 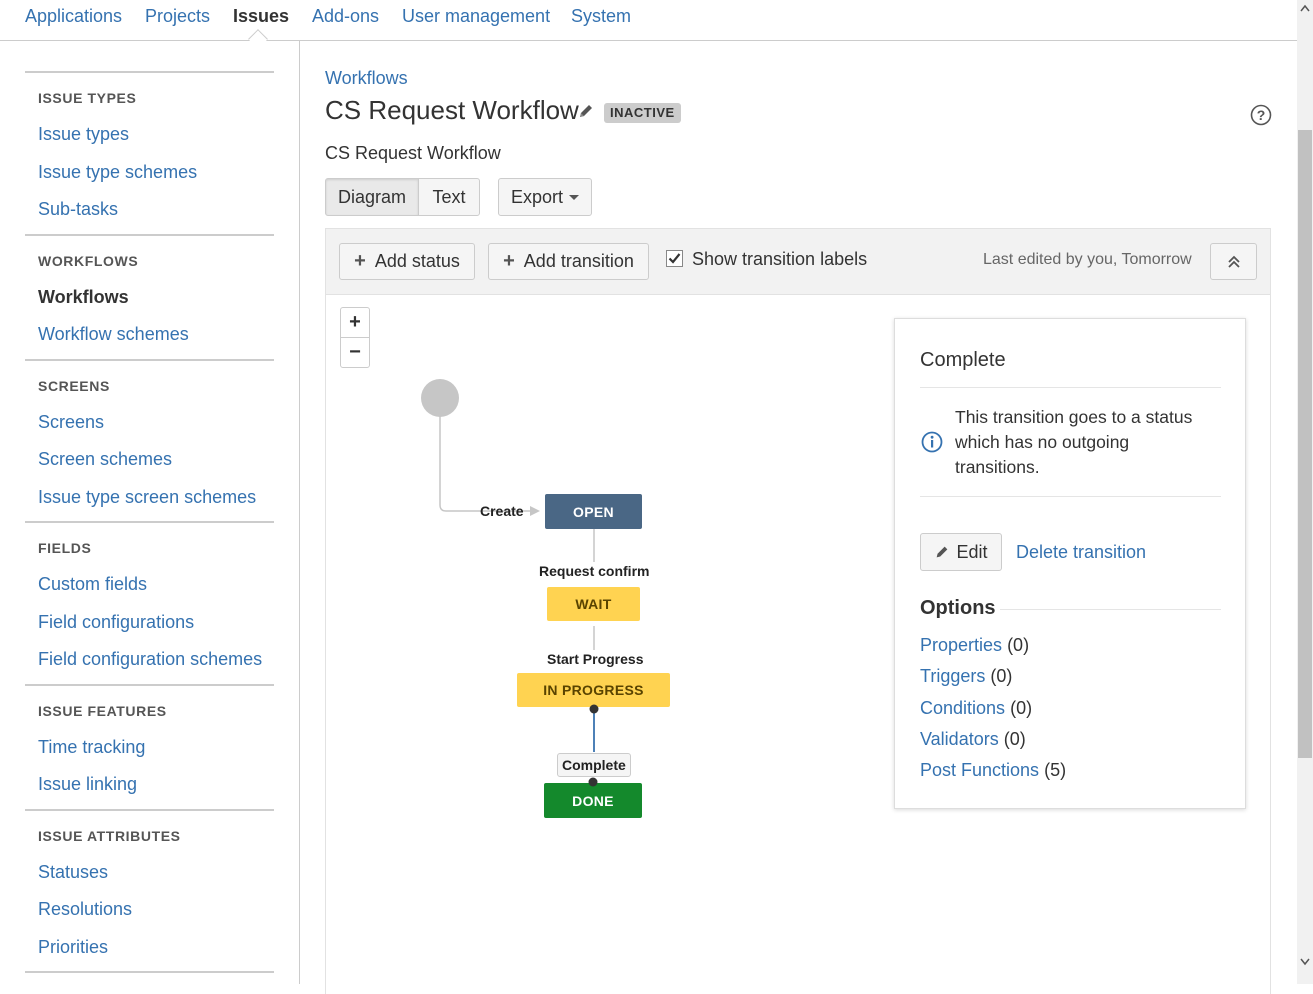 I want to click on validators-link: Validators, so click(x=959, y=739).